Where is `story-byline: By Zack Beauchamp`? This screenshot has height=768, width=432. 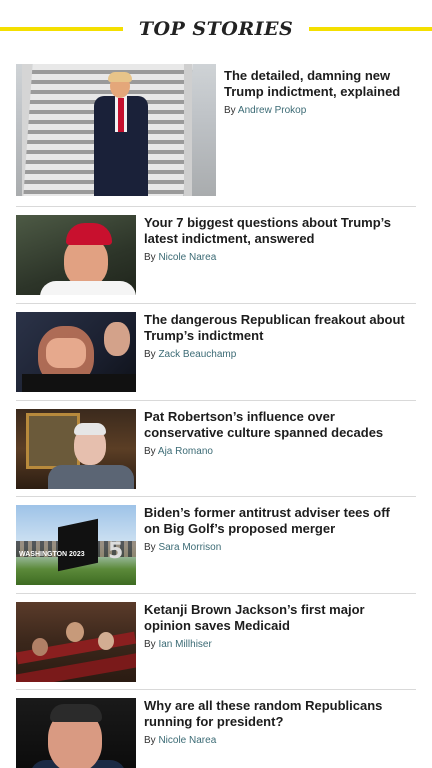 story-byline: By Zack Beauchamp is located at coordinates (276, 354).